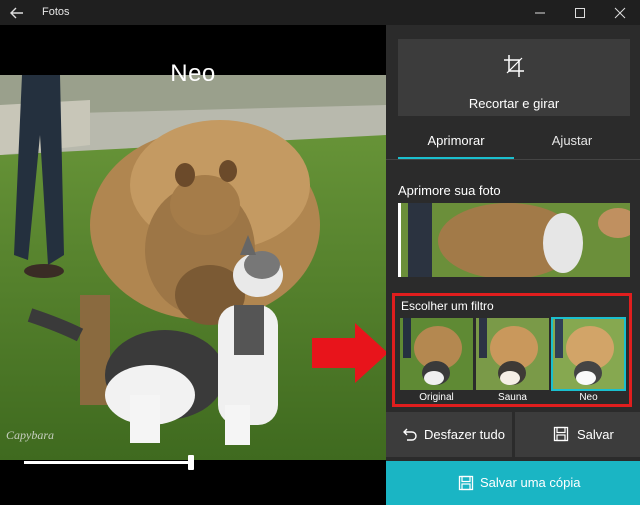  Describe the element at coordinates (447, 306) in the screenshot. I see `filter-title: Escolher um filtro` at that location.